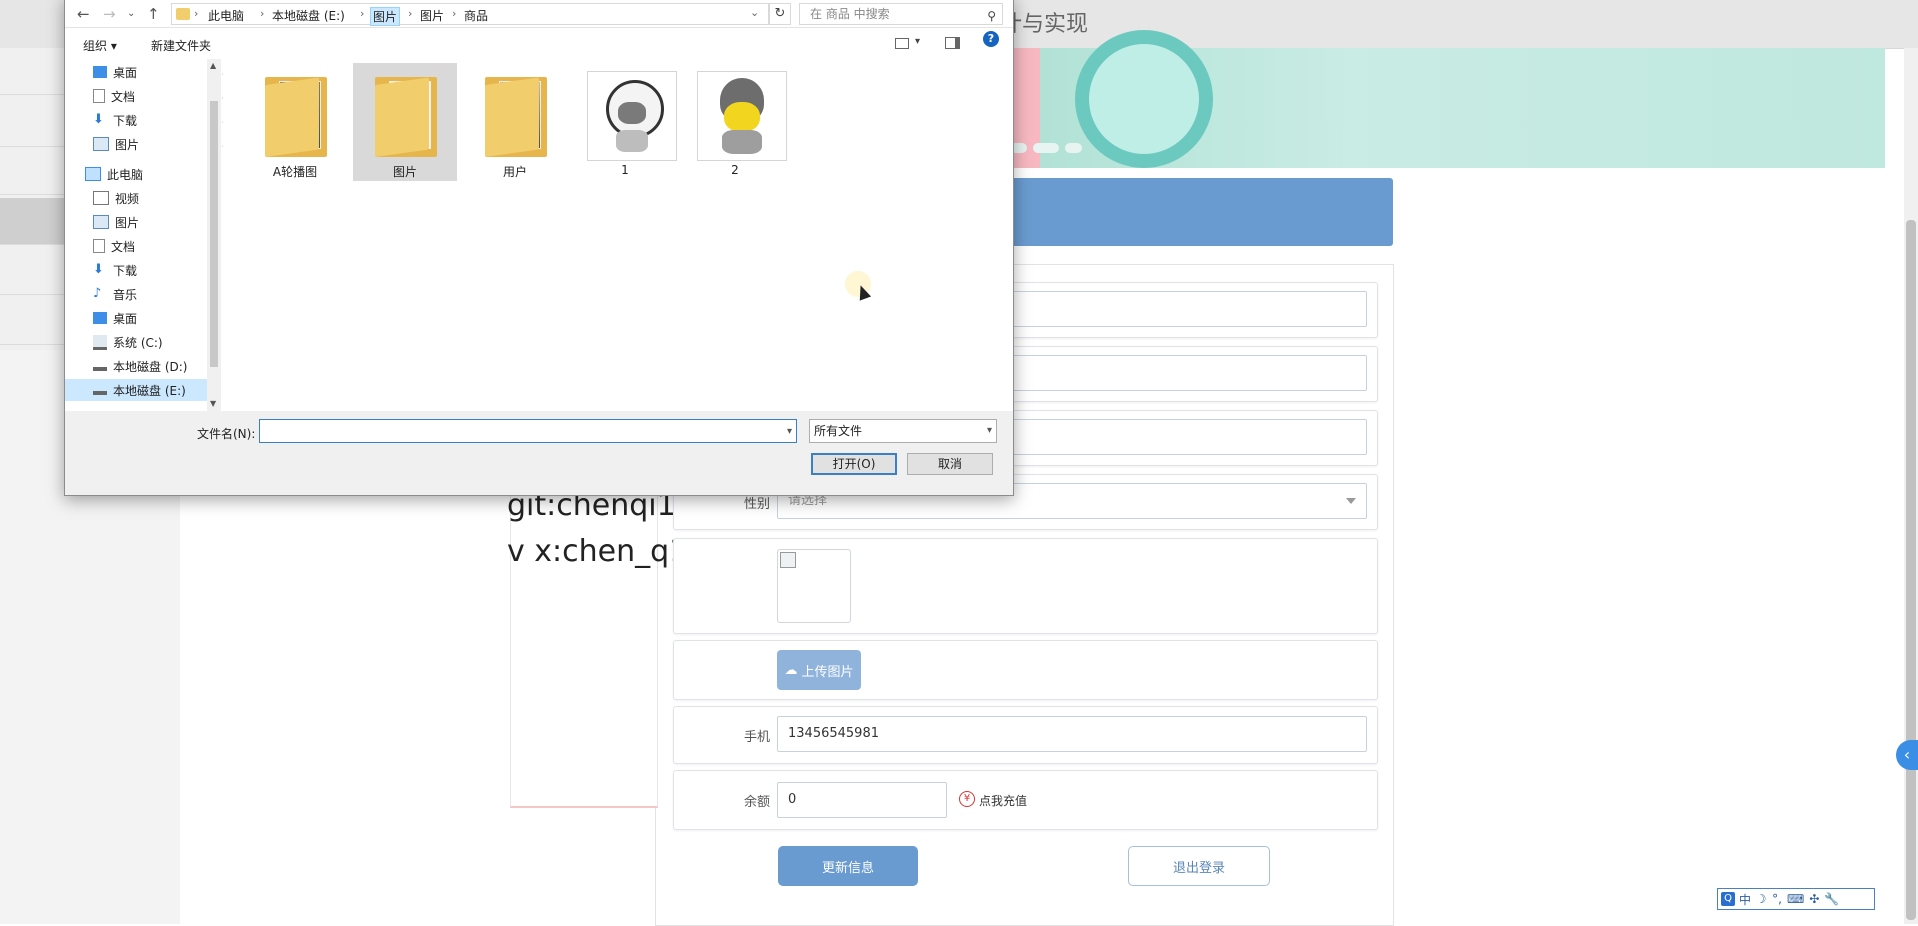  Describe the element at coordinates (476, 15) in the screenshot. I see `breadcrumb-item: 商品` at that location.